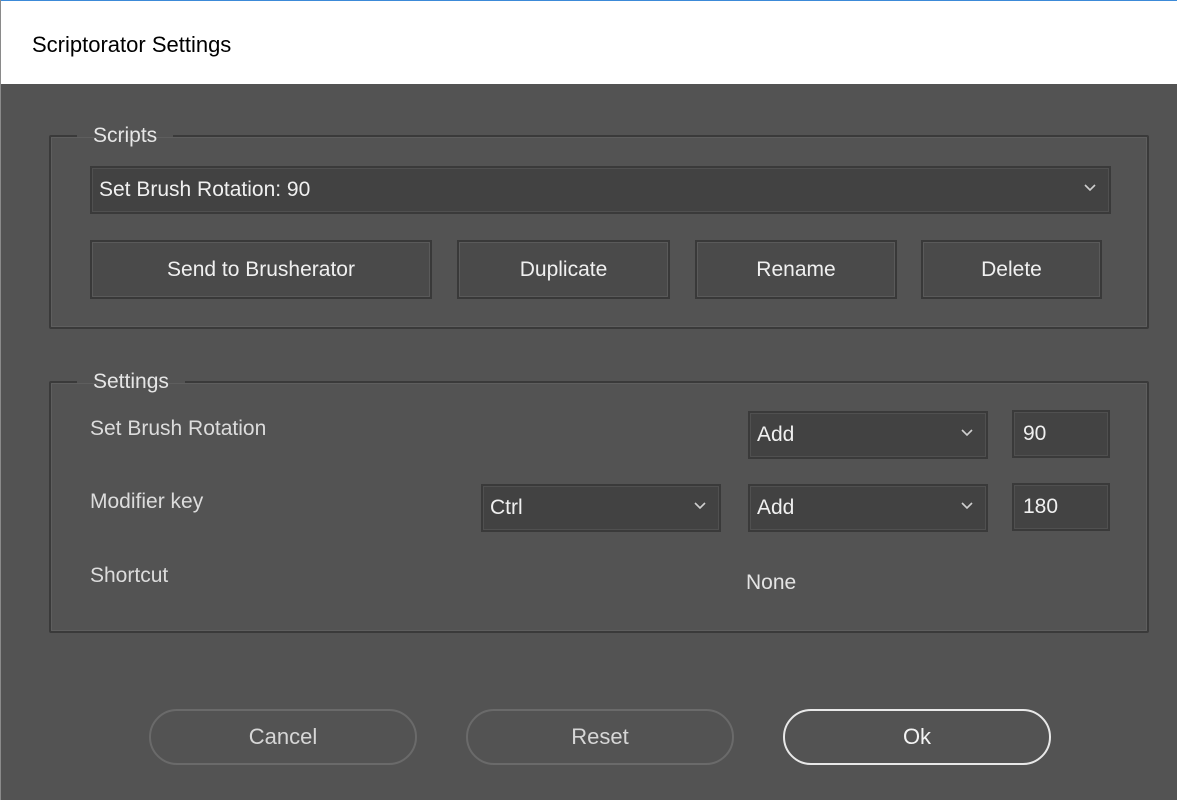 Image resolution: width=1177 pixels, height=800 pixels. What do you see at coordinates (776, 434) in the screenshot?
I see `rotation-mode-value: Add` at bounding box center [776, 434].